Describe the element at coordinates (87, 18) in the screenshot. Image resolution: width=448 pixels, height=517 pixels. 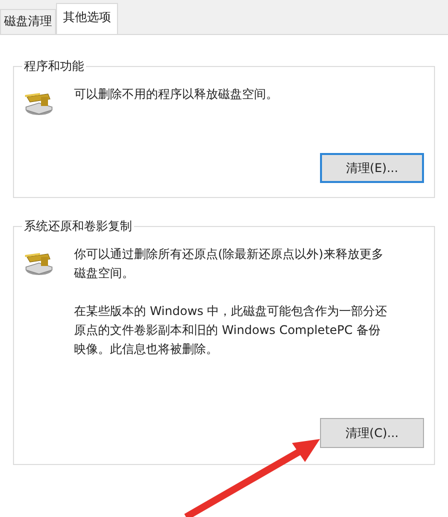
I see `tab: 其他选项` at that location.